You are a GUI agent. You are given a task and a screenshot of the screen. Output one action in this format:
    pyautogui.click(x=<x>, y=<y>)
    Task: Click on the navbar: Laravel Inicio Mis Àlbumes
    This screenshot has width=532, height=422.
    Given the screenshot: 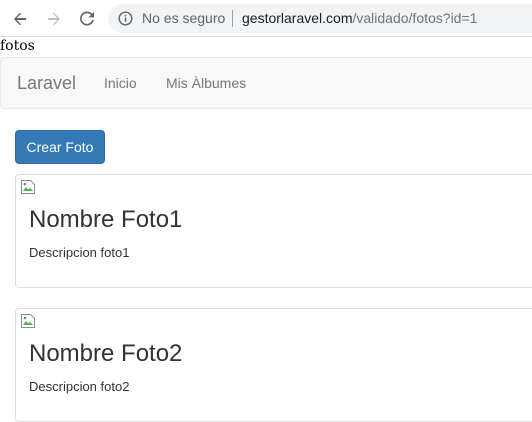 What is the action you would take?
    pyautogui.click(x=266, y=83)
    